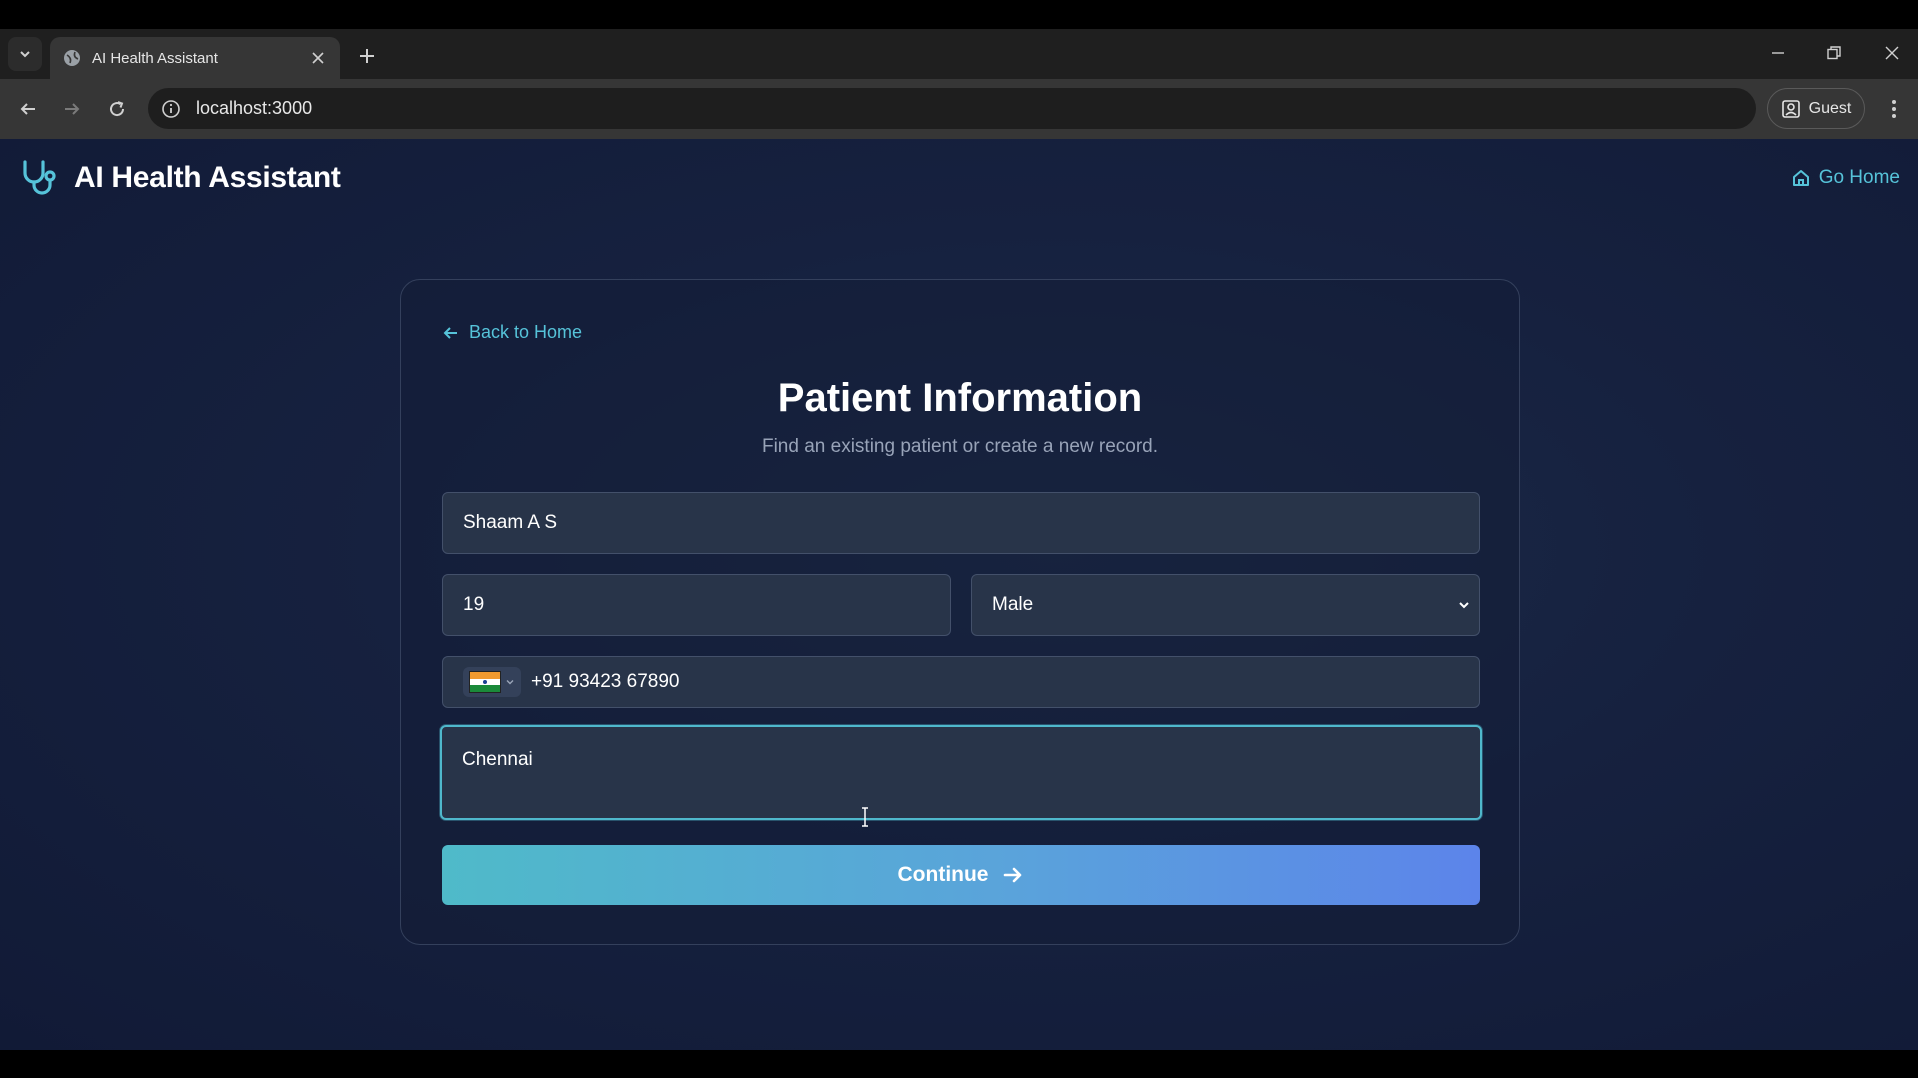 This screenshot has height=1078, width=1918. Describe the element at coordinates (961, 772) in the screenshot. I see `city-textarea: Chennai` at that location.